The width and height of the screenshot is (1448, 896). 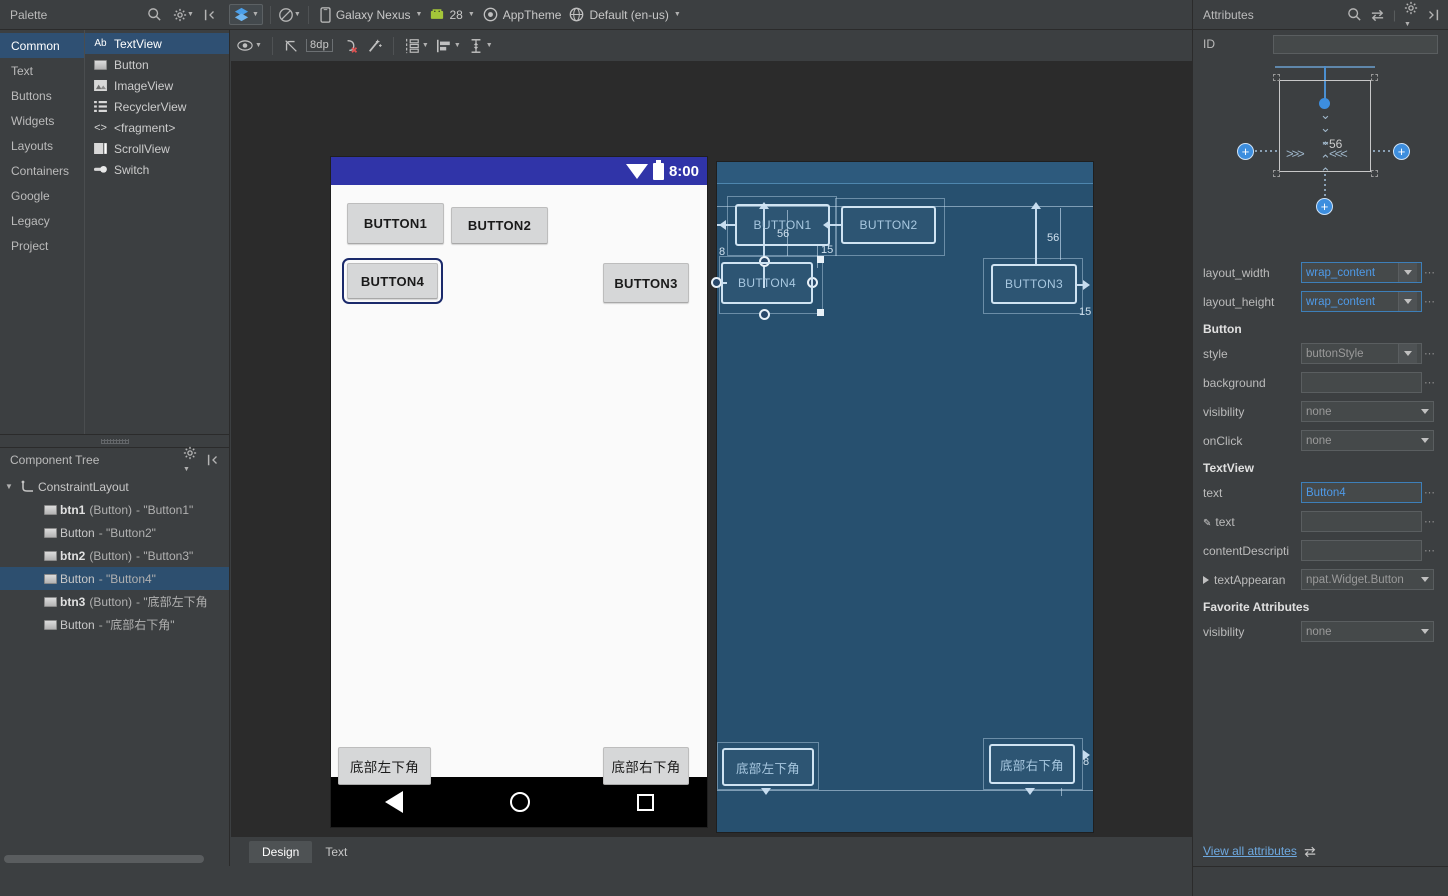 I want to click on palette-item-button: Button, so click(x=157, y=64).